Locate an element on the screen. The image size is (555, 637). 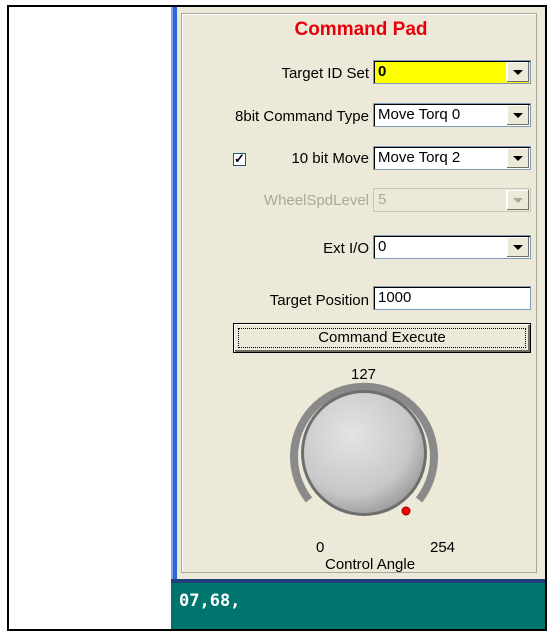
command-execute-label: Command Execute is located at coordinates (382, 337).